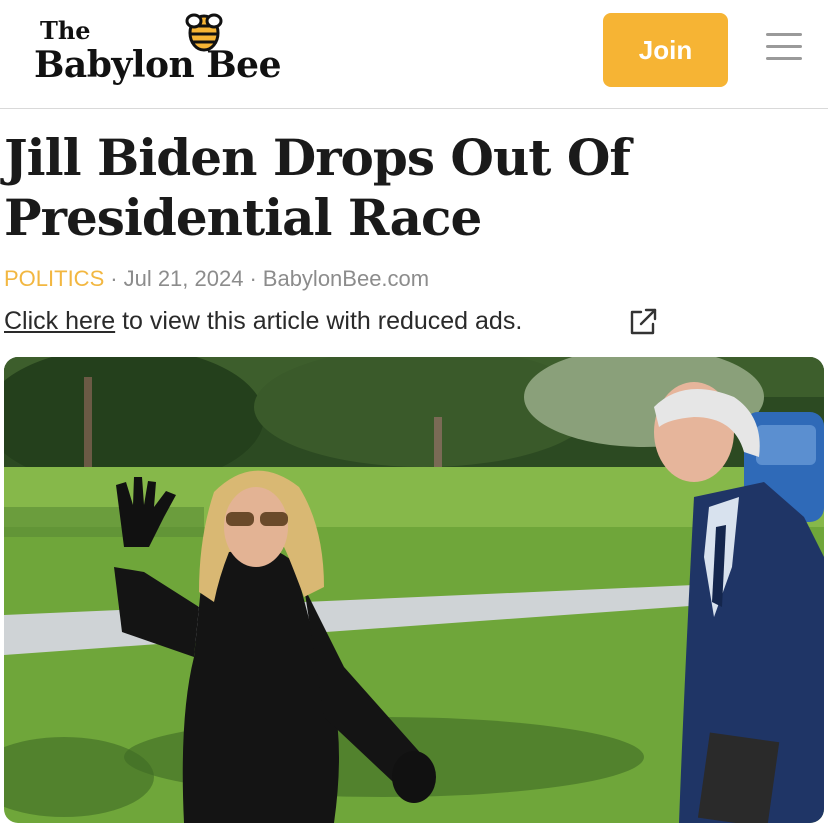 This screenshot has width=828, height=831. I want to click on menu-icon, so click(784, 47).